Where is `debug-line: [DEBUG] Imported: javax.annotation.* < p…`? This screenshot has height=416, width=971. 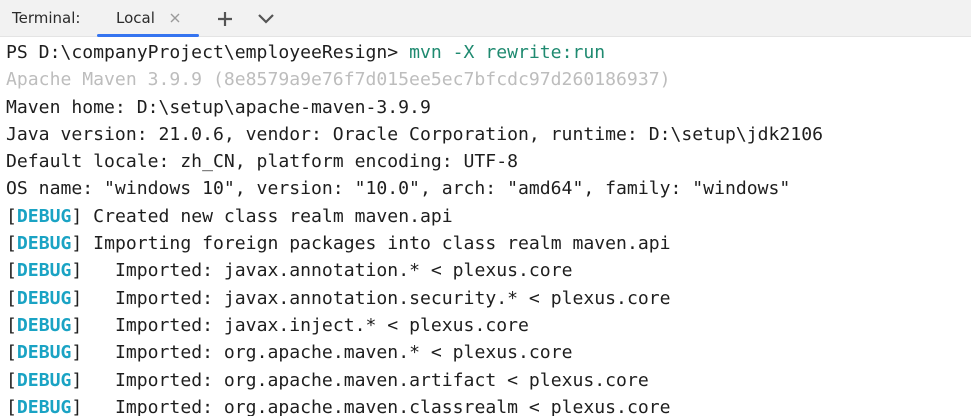
debug-line: [DEBUG] Imported: javax.annotation.* < p… is located at coordinates (289, 271).